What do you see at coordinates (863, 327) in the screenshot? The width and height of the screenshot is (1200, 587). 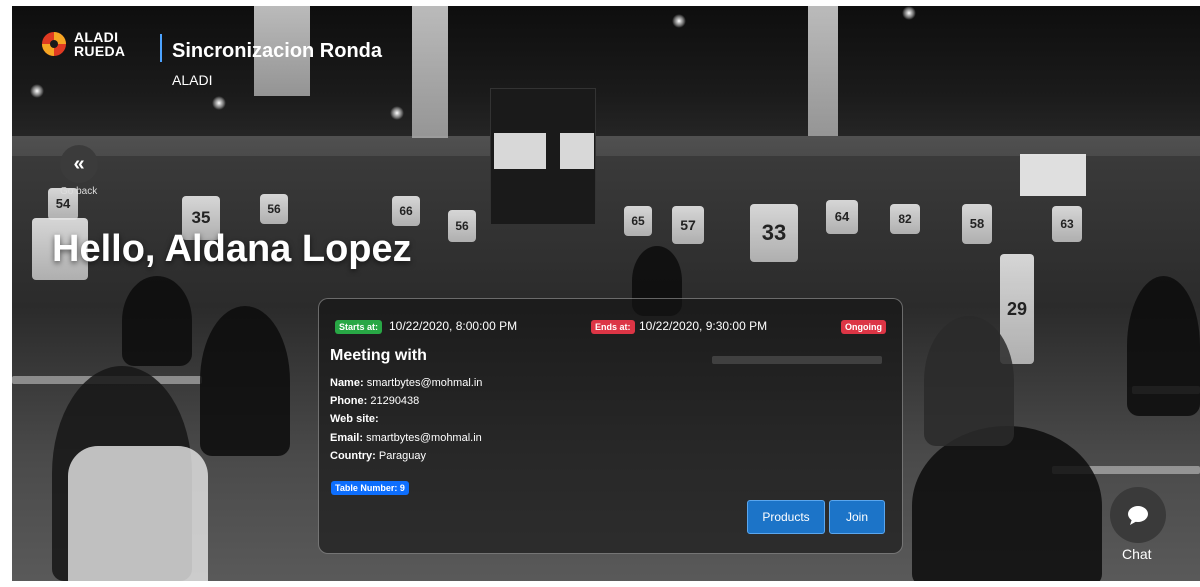 I see `status-badge: Ongoing` at bounding box center [863, 327].